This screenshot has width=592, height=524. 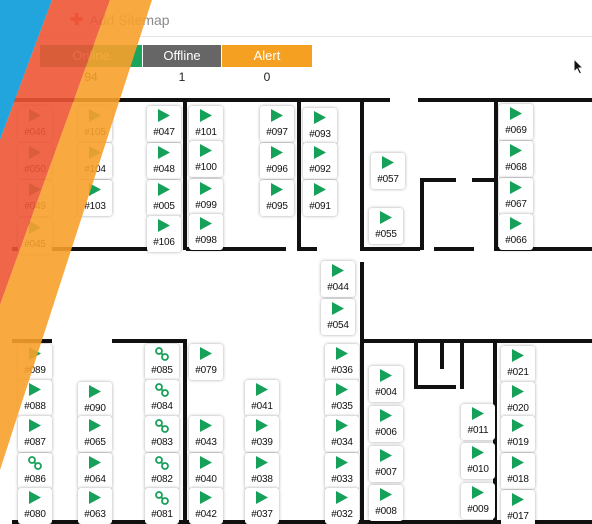 I want to click on plus-icon: ✚, so click(x=77, y=20).